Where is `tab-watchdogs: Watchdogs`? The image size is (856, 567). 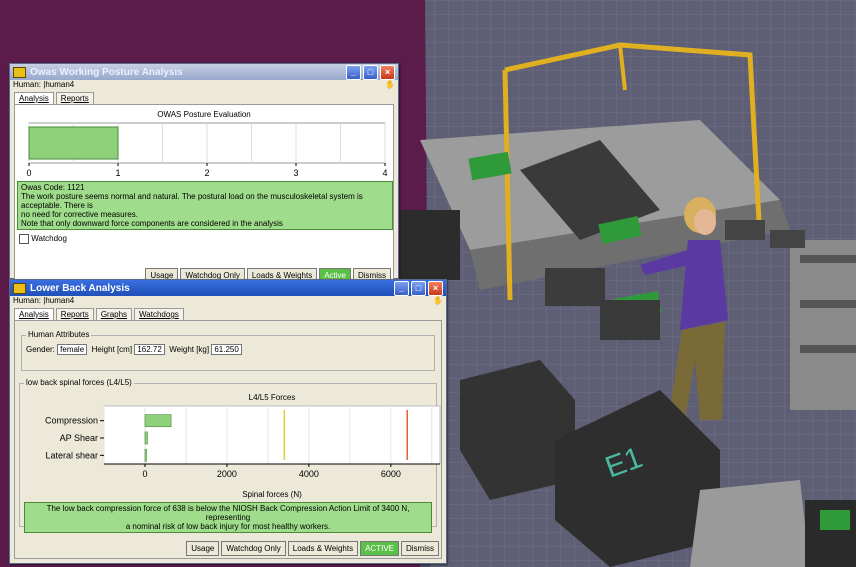
tab-watchdogs: Watchdogs is located at coordinates (159, 314).